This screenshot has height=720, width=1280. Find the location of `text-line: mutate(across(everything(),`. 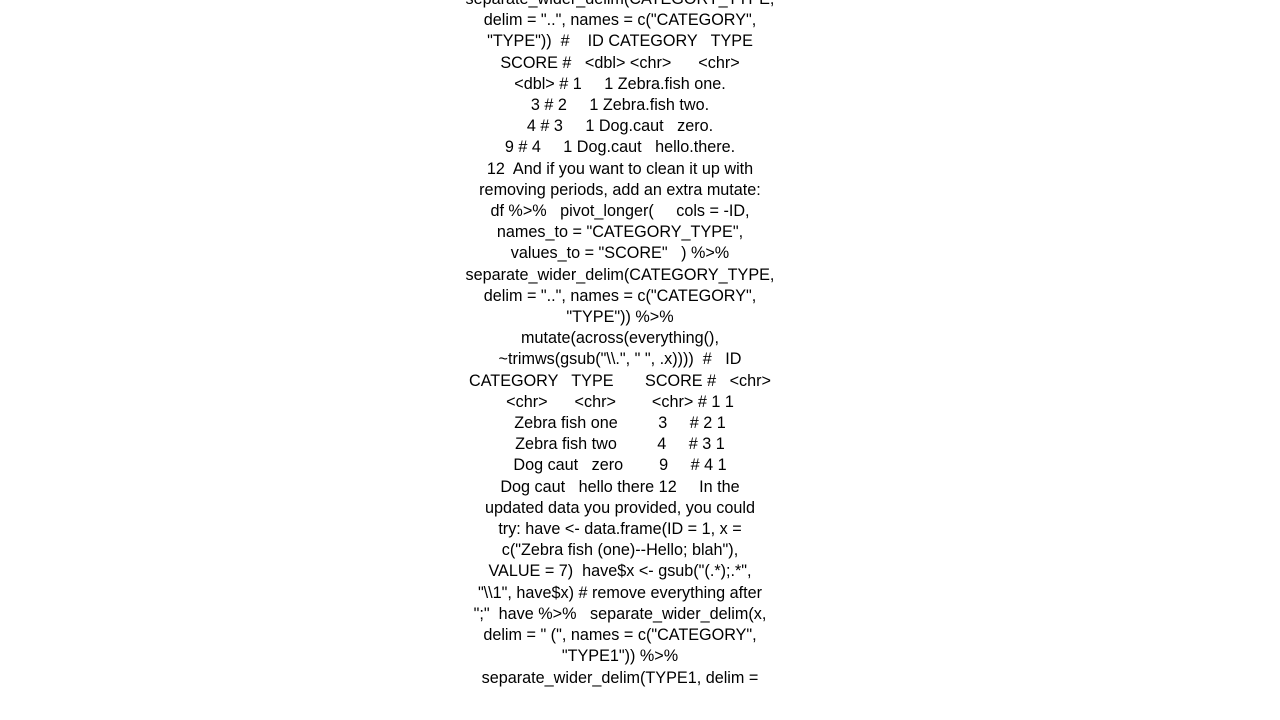

text-line: mutate(across(everything(), is located at coordinates (620, 338).